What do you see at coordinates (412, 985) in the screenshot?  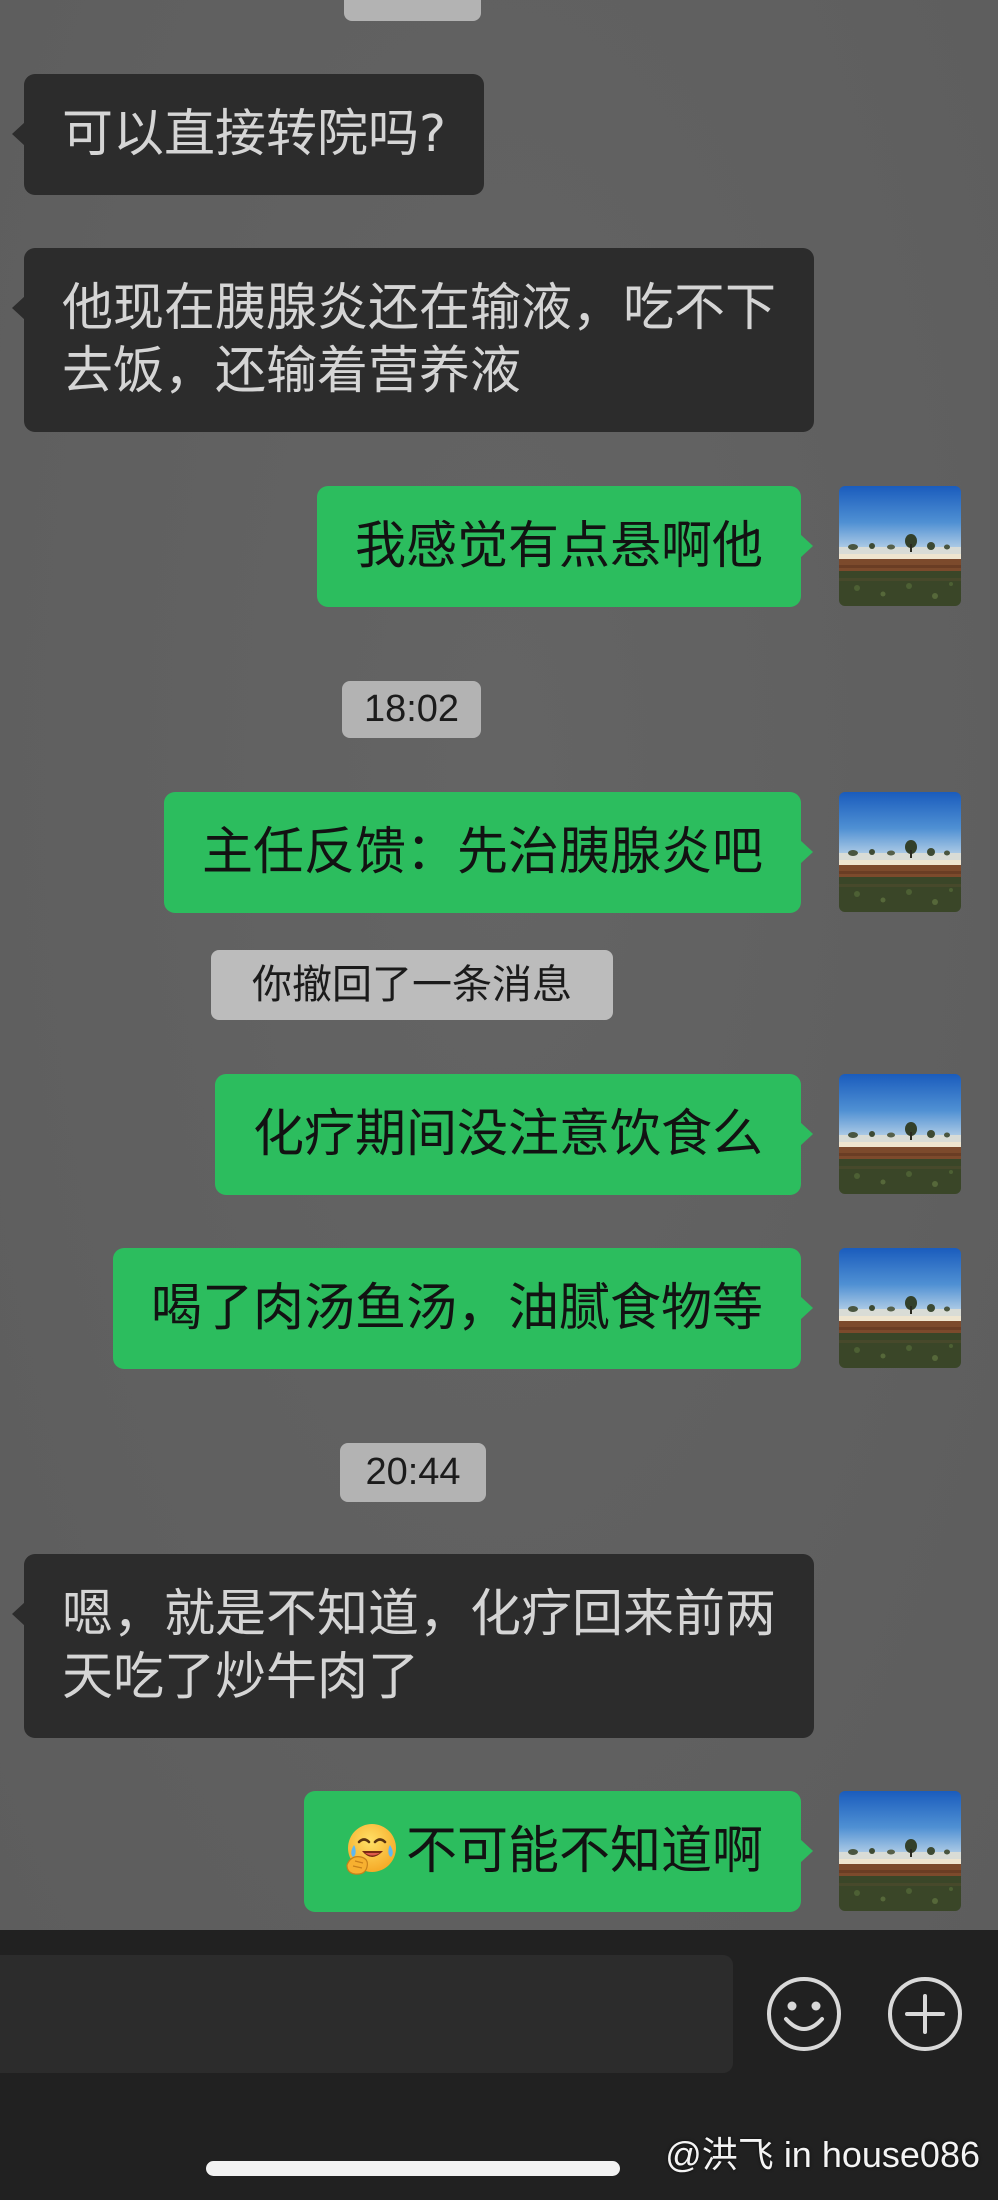 I see `recall-notice: 你撤回了一条消息` at bounding box center [412, 985].